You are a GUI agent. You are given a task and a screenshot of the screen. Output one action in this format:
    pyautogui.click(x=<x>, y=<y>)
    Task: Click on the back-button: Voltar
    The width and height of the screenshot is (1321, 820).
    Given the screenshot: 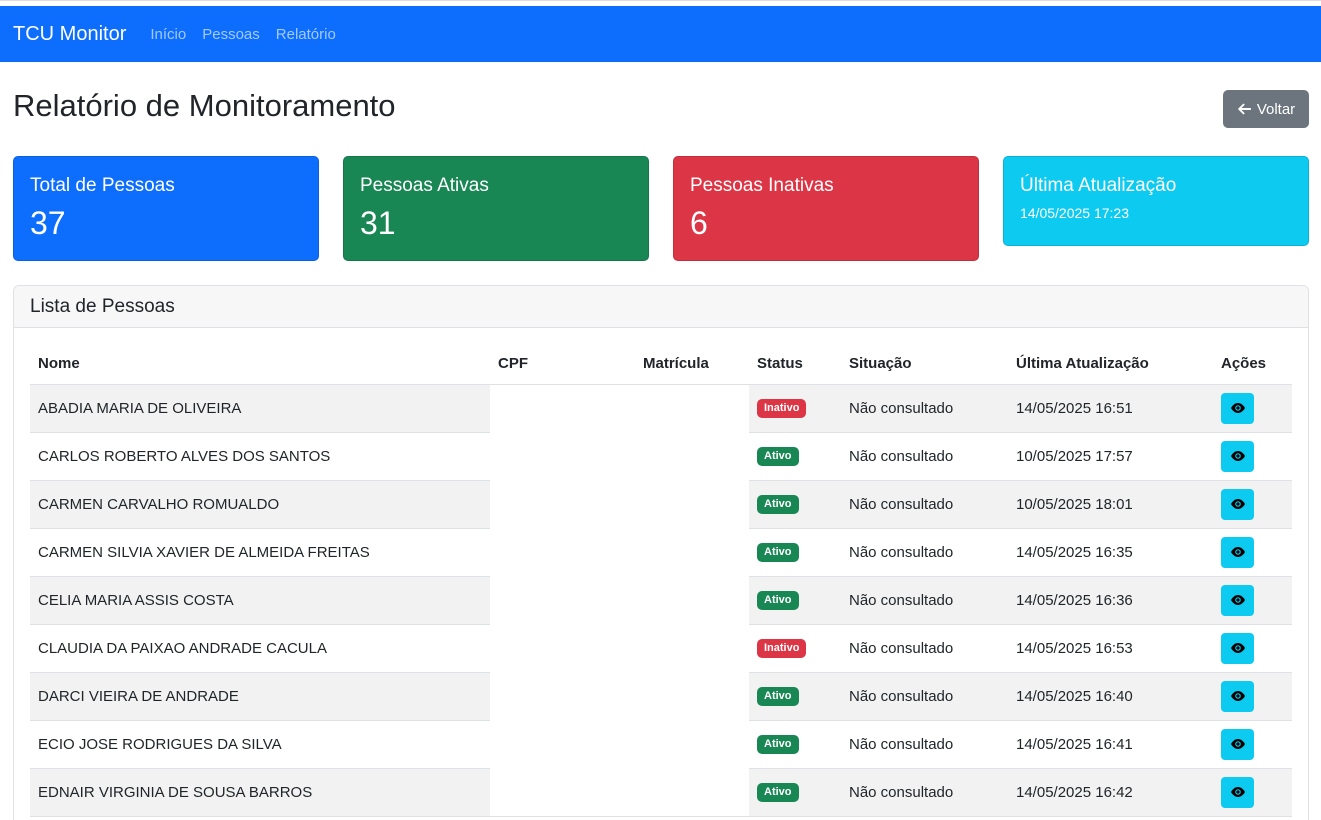 What is the action you would take?
    pyautogui.click(x=1266, y=109)
    